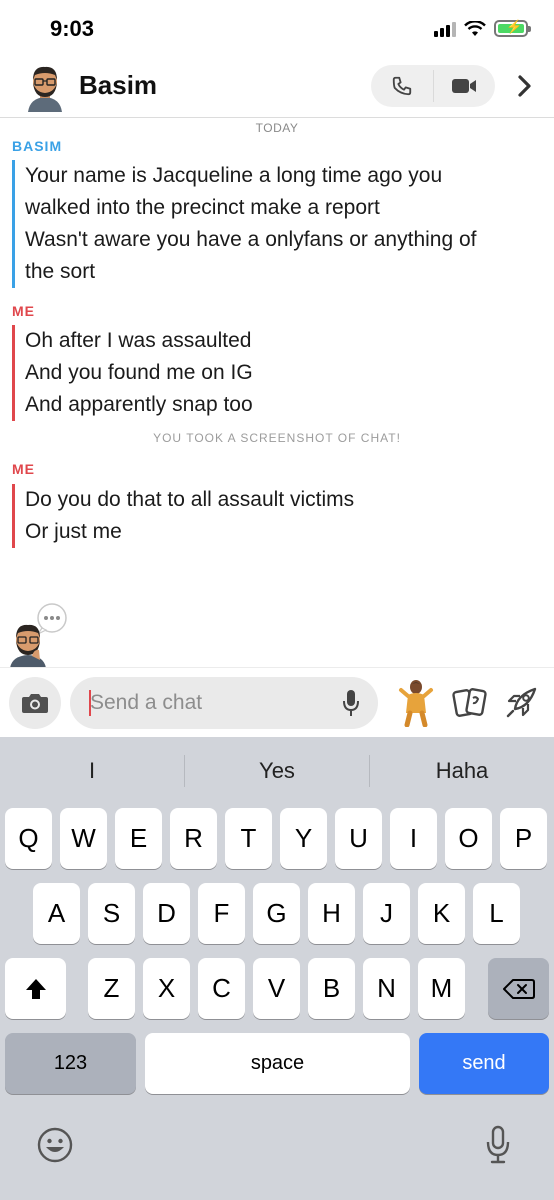  Describe the element at coordinates (331, 913) in the screenshot. I see `key-h: H` at that location.